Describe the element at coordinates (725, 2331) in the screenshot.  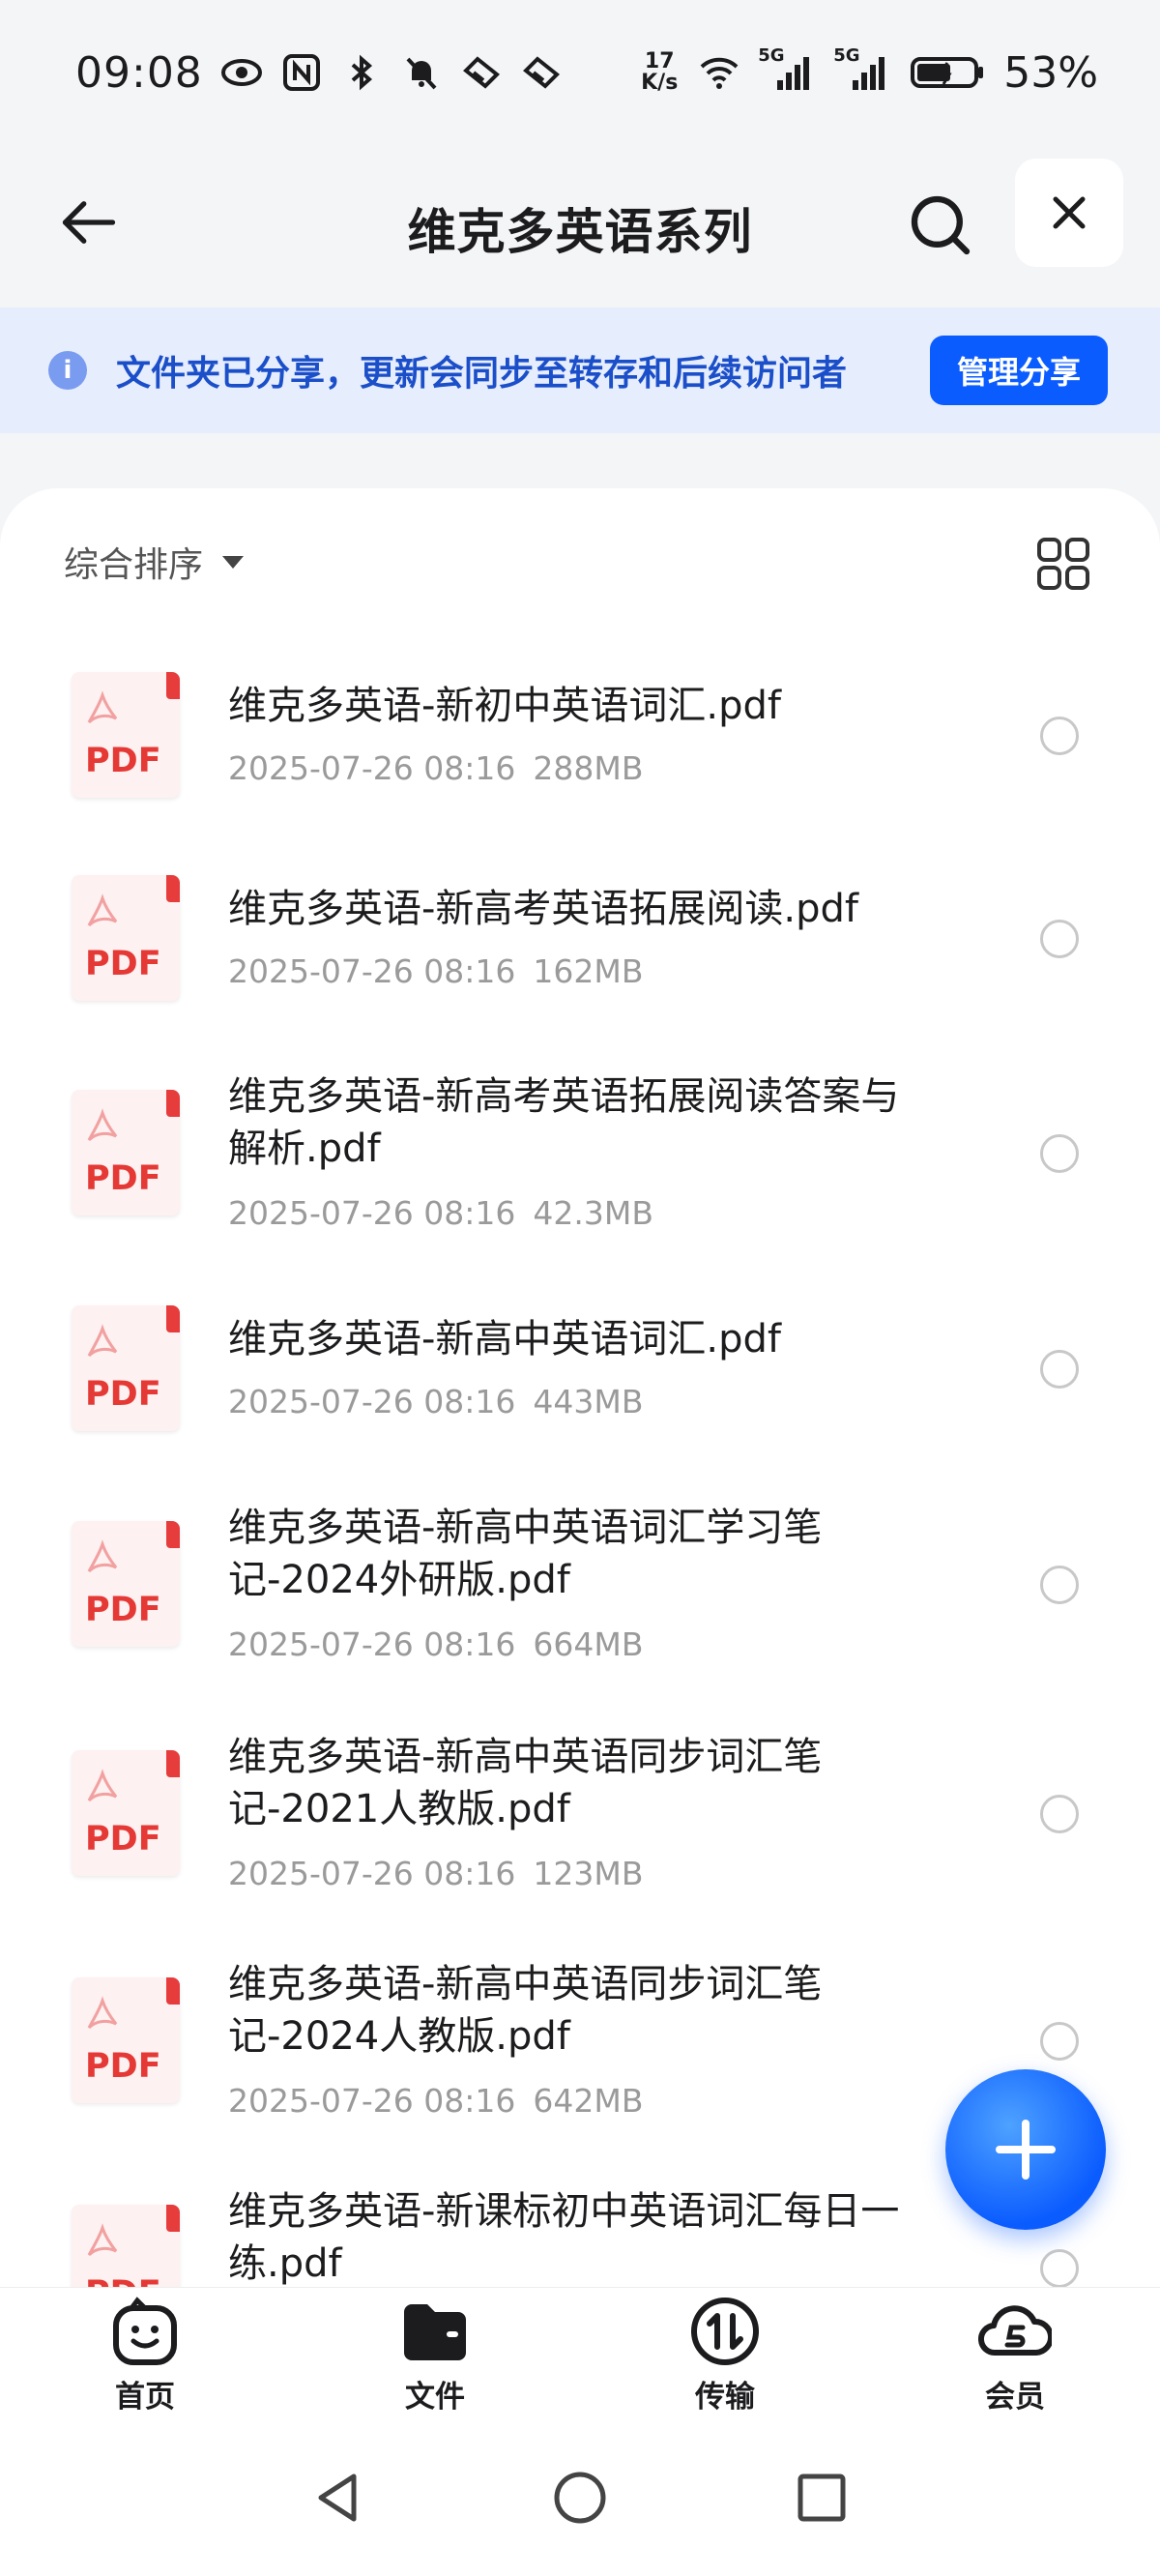
I see `transfer-icon` at that location.